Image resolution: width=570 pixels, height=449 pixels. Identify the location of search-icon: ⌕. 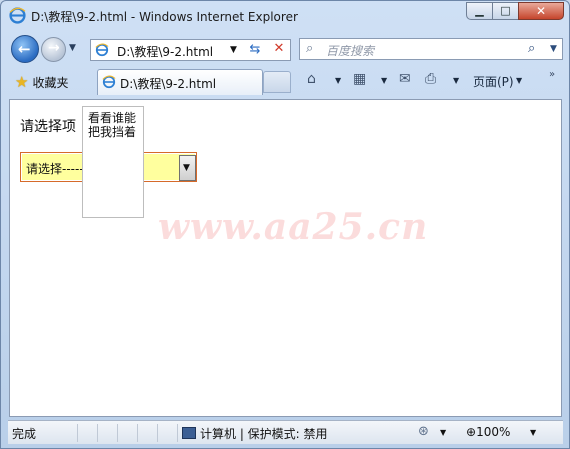
(531, 48).